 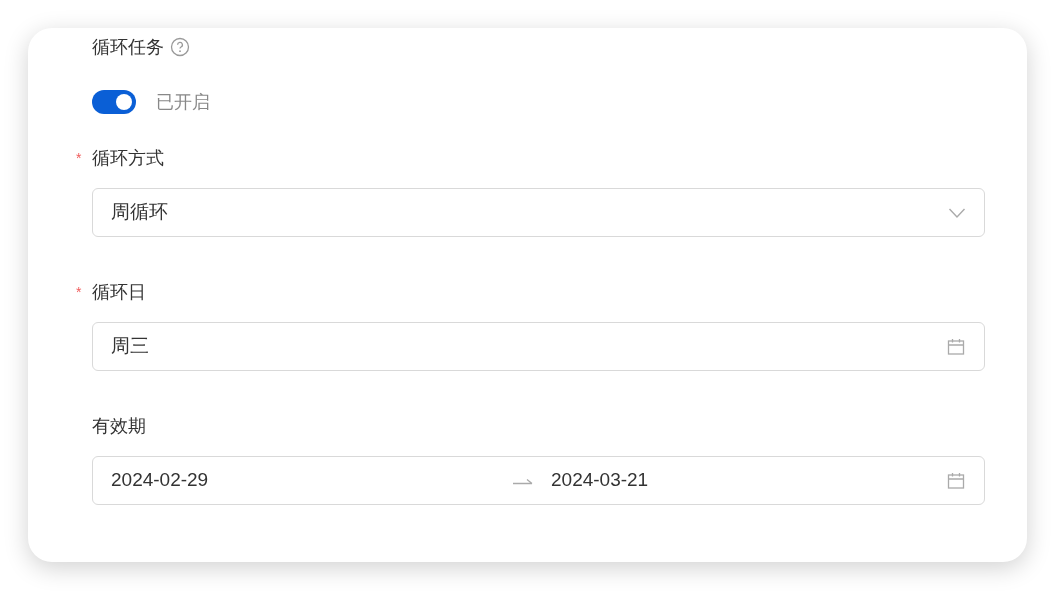 What do you see at coordinates (957, 212) in the screenshot?
I see `chevron-down-icon` at bounding box center [957, 212].